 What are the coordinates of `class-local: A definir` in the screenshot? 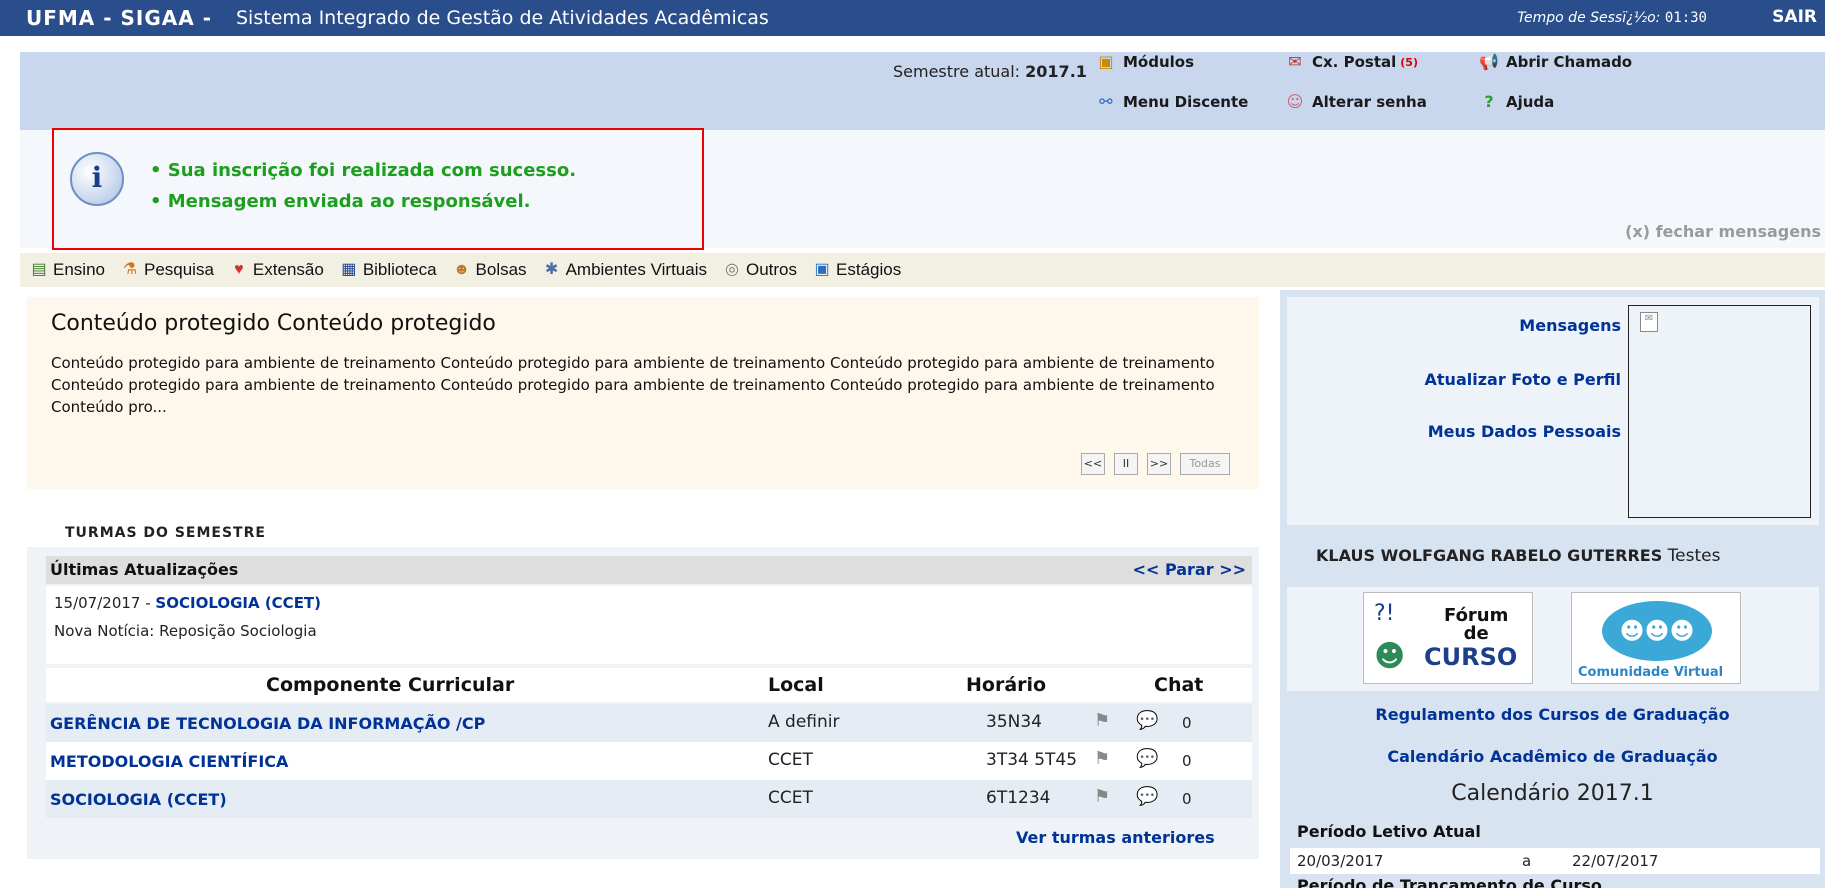 It's located at (804, 722).